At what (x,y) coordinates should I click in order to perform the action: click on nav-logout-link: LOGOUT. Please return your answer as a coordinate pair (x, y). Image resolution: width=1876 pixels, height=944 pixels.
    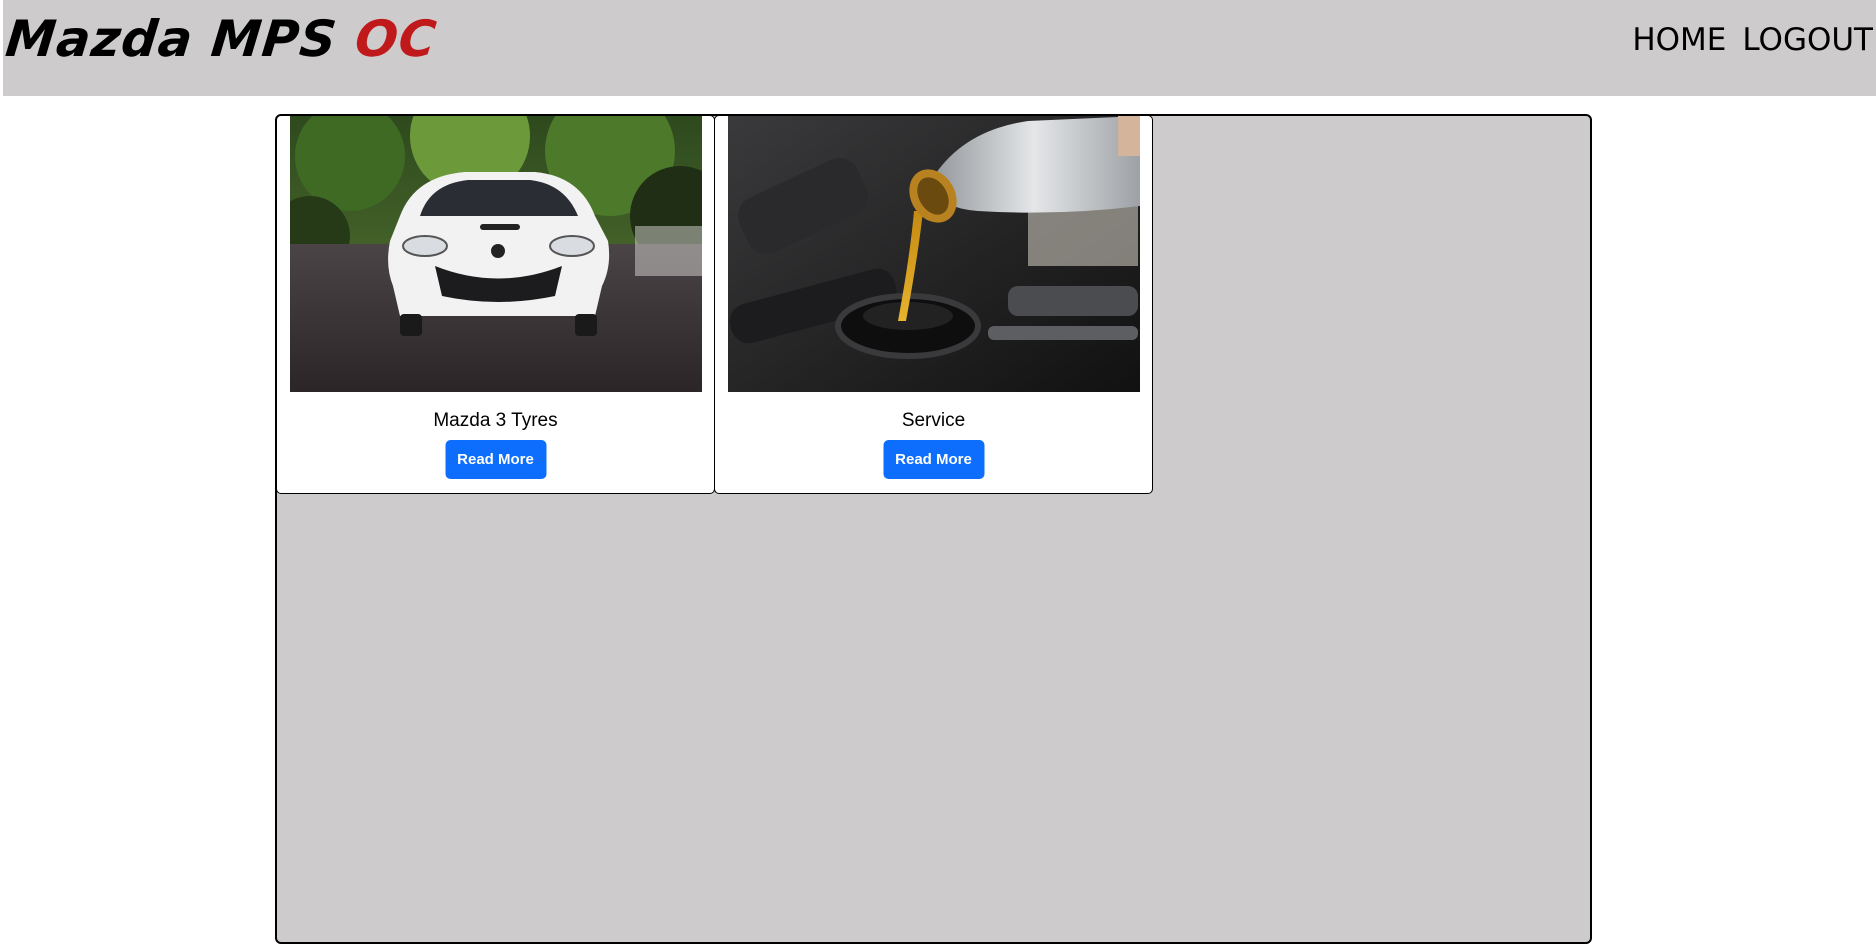
    Looking at the image, I should click on (1807, 40).